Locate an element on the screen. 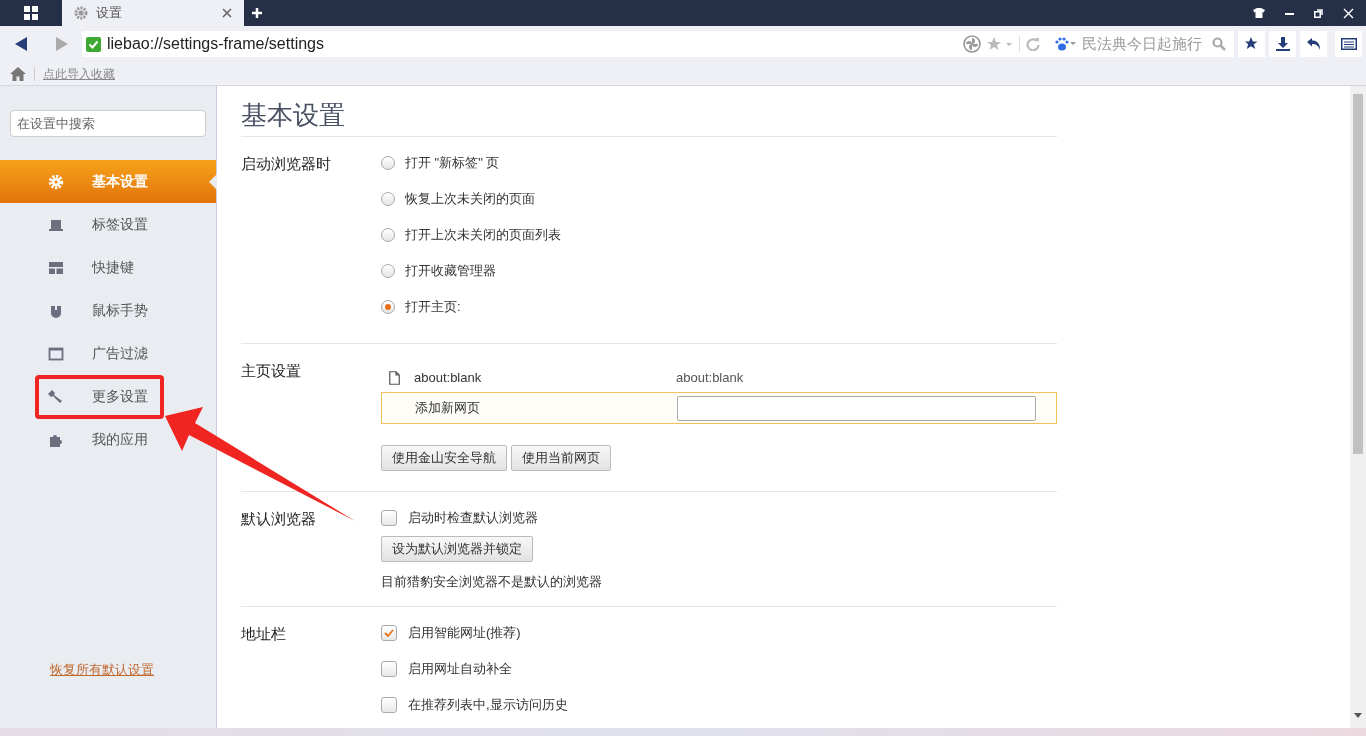 Image resolution: width=1366 pixels, height=736 pixels. browser-tab: 设置 is located at coordinates (153, 13).